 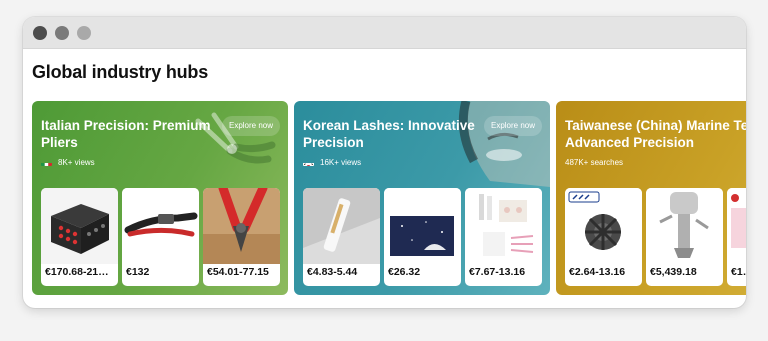 I want to click on product-card: €132, so click(x=160, y=237).